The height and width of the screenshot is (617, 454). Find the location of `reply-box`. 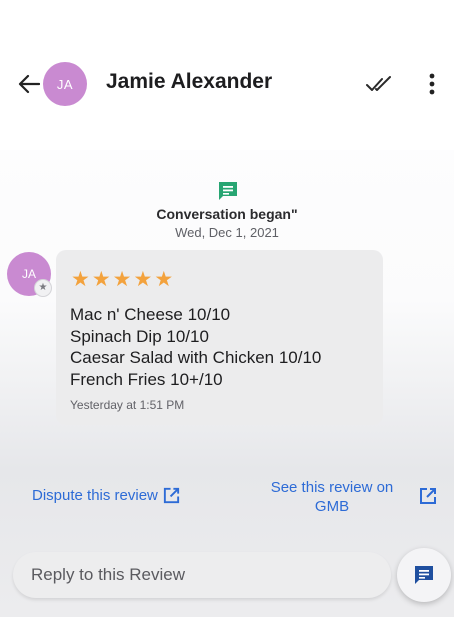

reply-box is located at coordinates (202, 575).